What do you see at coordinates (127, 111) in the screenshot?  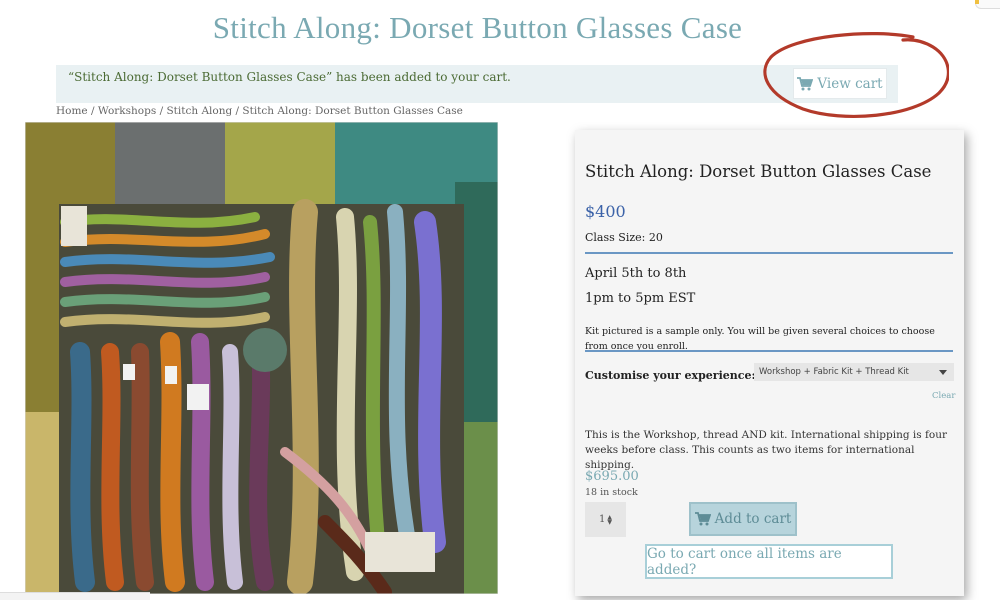 I see `breadcrumb-workshops: Workshops` at bounding box center [127, 111].